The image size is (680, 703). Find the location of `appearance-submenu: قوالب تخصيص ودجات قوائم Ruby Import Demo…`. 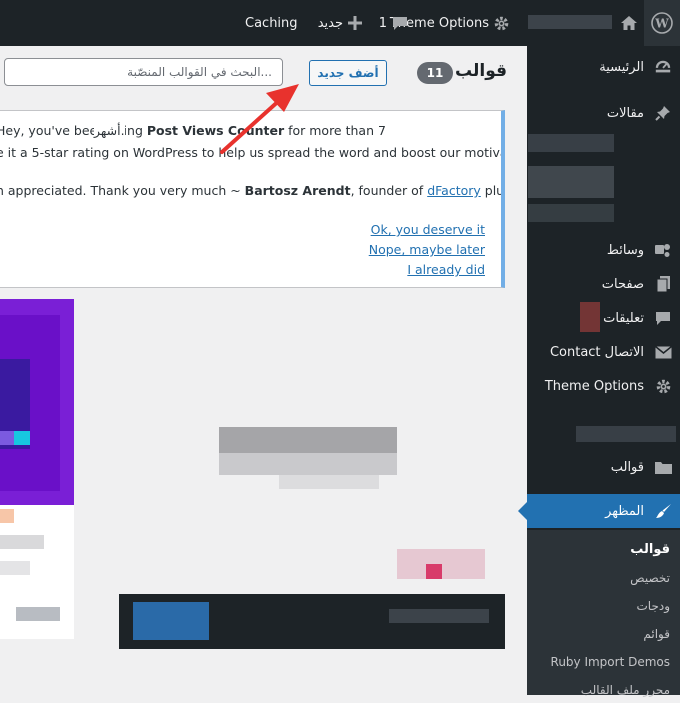

appearance-submenu: قوالب تخصيص ودجات قوائم Ruby Import Demo… is located at coordinates (603, 613).